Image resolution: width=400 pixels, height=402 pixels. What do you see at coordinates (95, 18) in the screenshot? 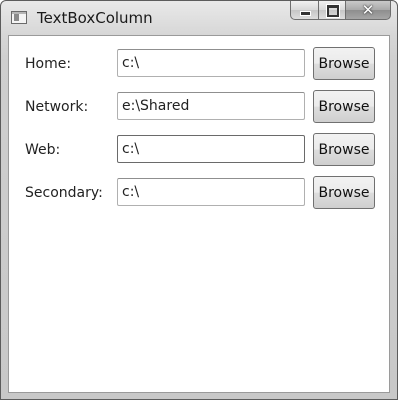
I see `window-title: TextBoxColumn` at bounding box center [95, 18].